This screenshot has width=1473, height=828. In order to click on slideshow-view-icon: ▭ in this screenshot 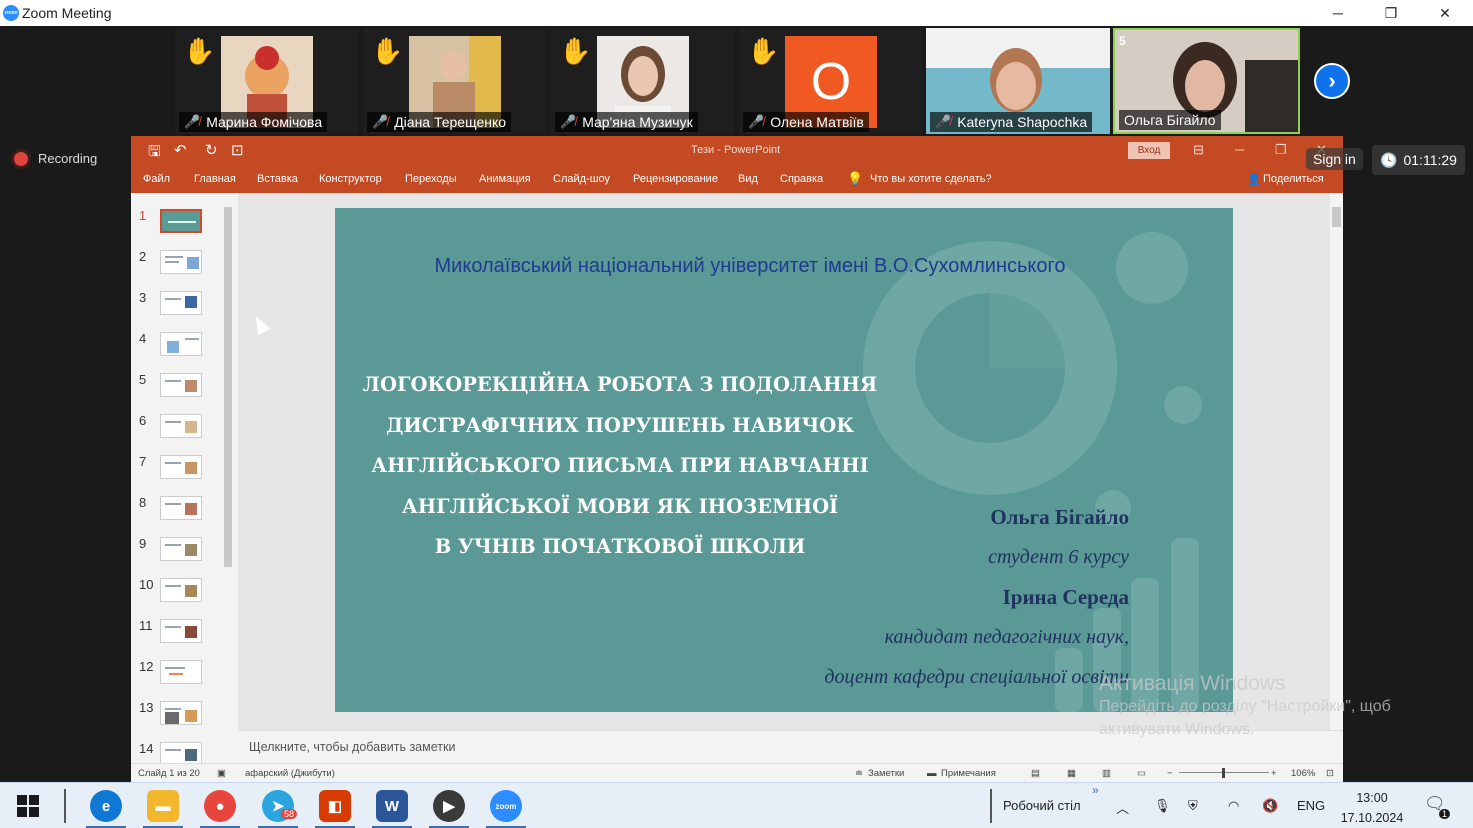, I will do `click(1141, 773)`.